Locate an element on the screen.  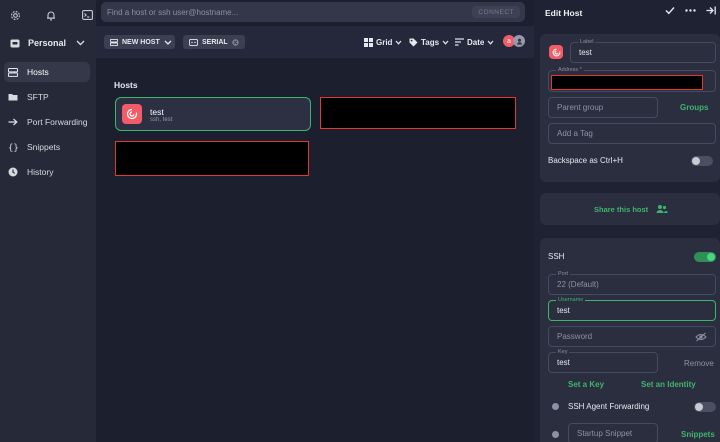
host-details: ssh, test is located at coordinates (161, 120).